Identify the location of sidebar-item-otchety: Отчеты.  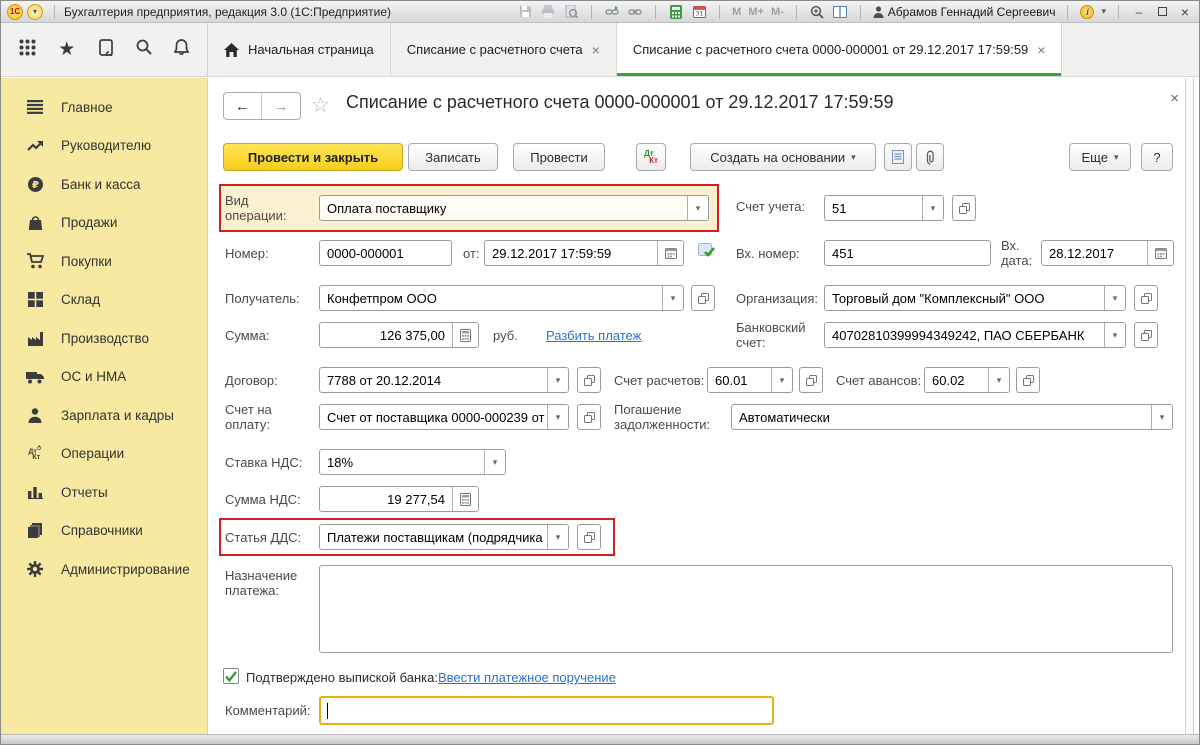
(104, 492).